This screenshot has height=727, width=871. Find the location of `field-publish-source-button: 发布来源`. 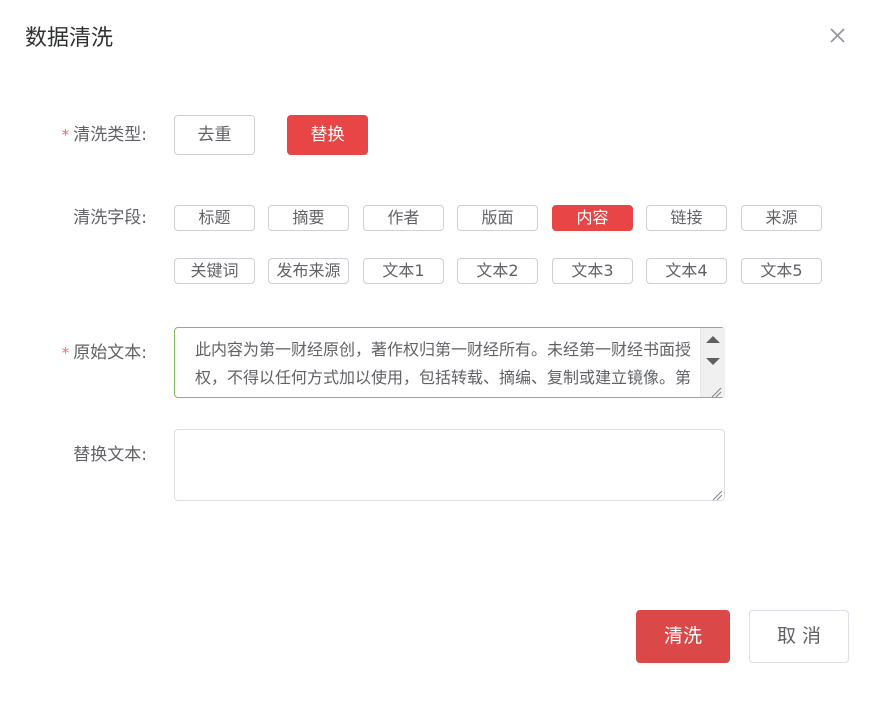

field-publish-source-button: 发布来源 is located at coordinates (308, 271).